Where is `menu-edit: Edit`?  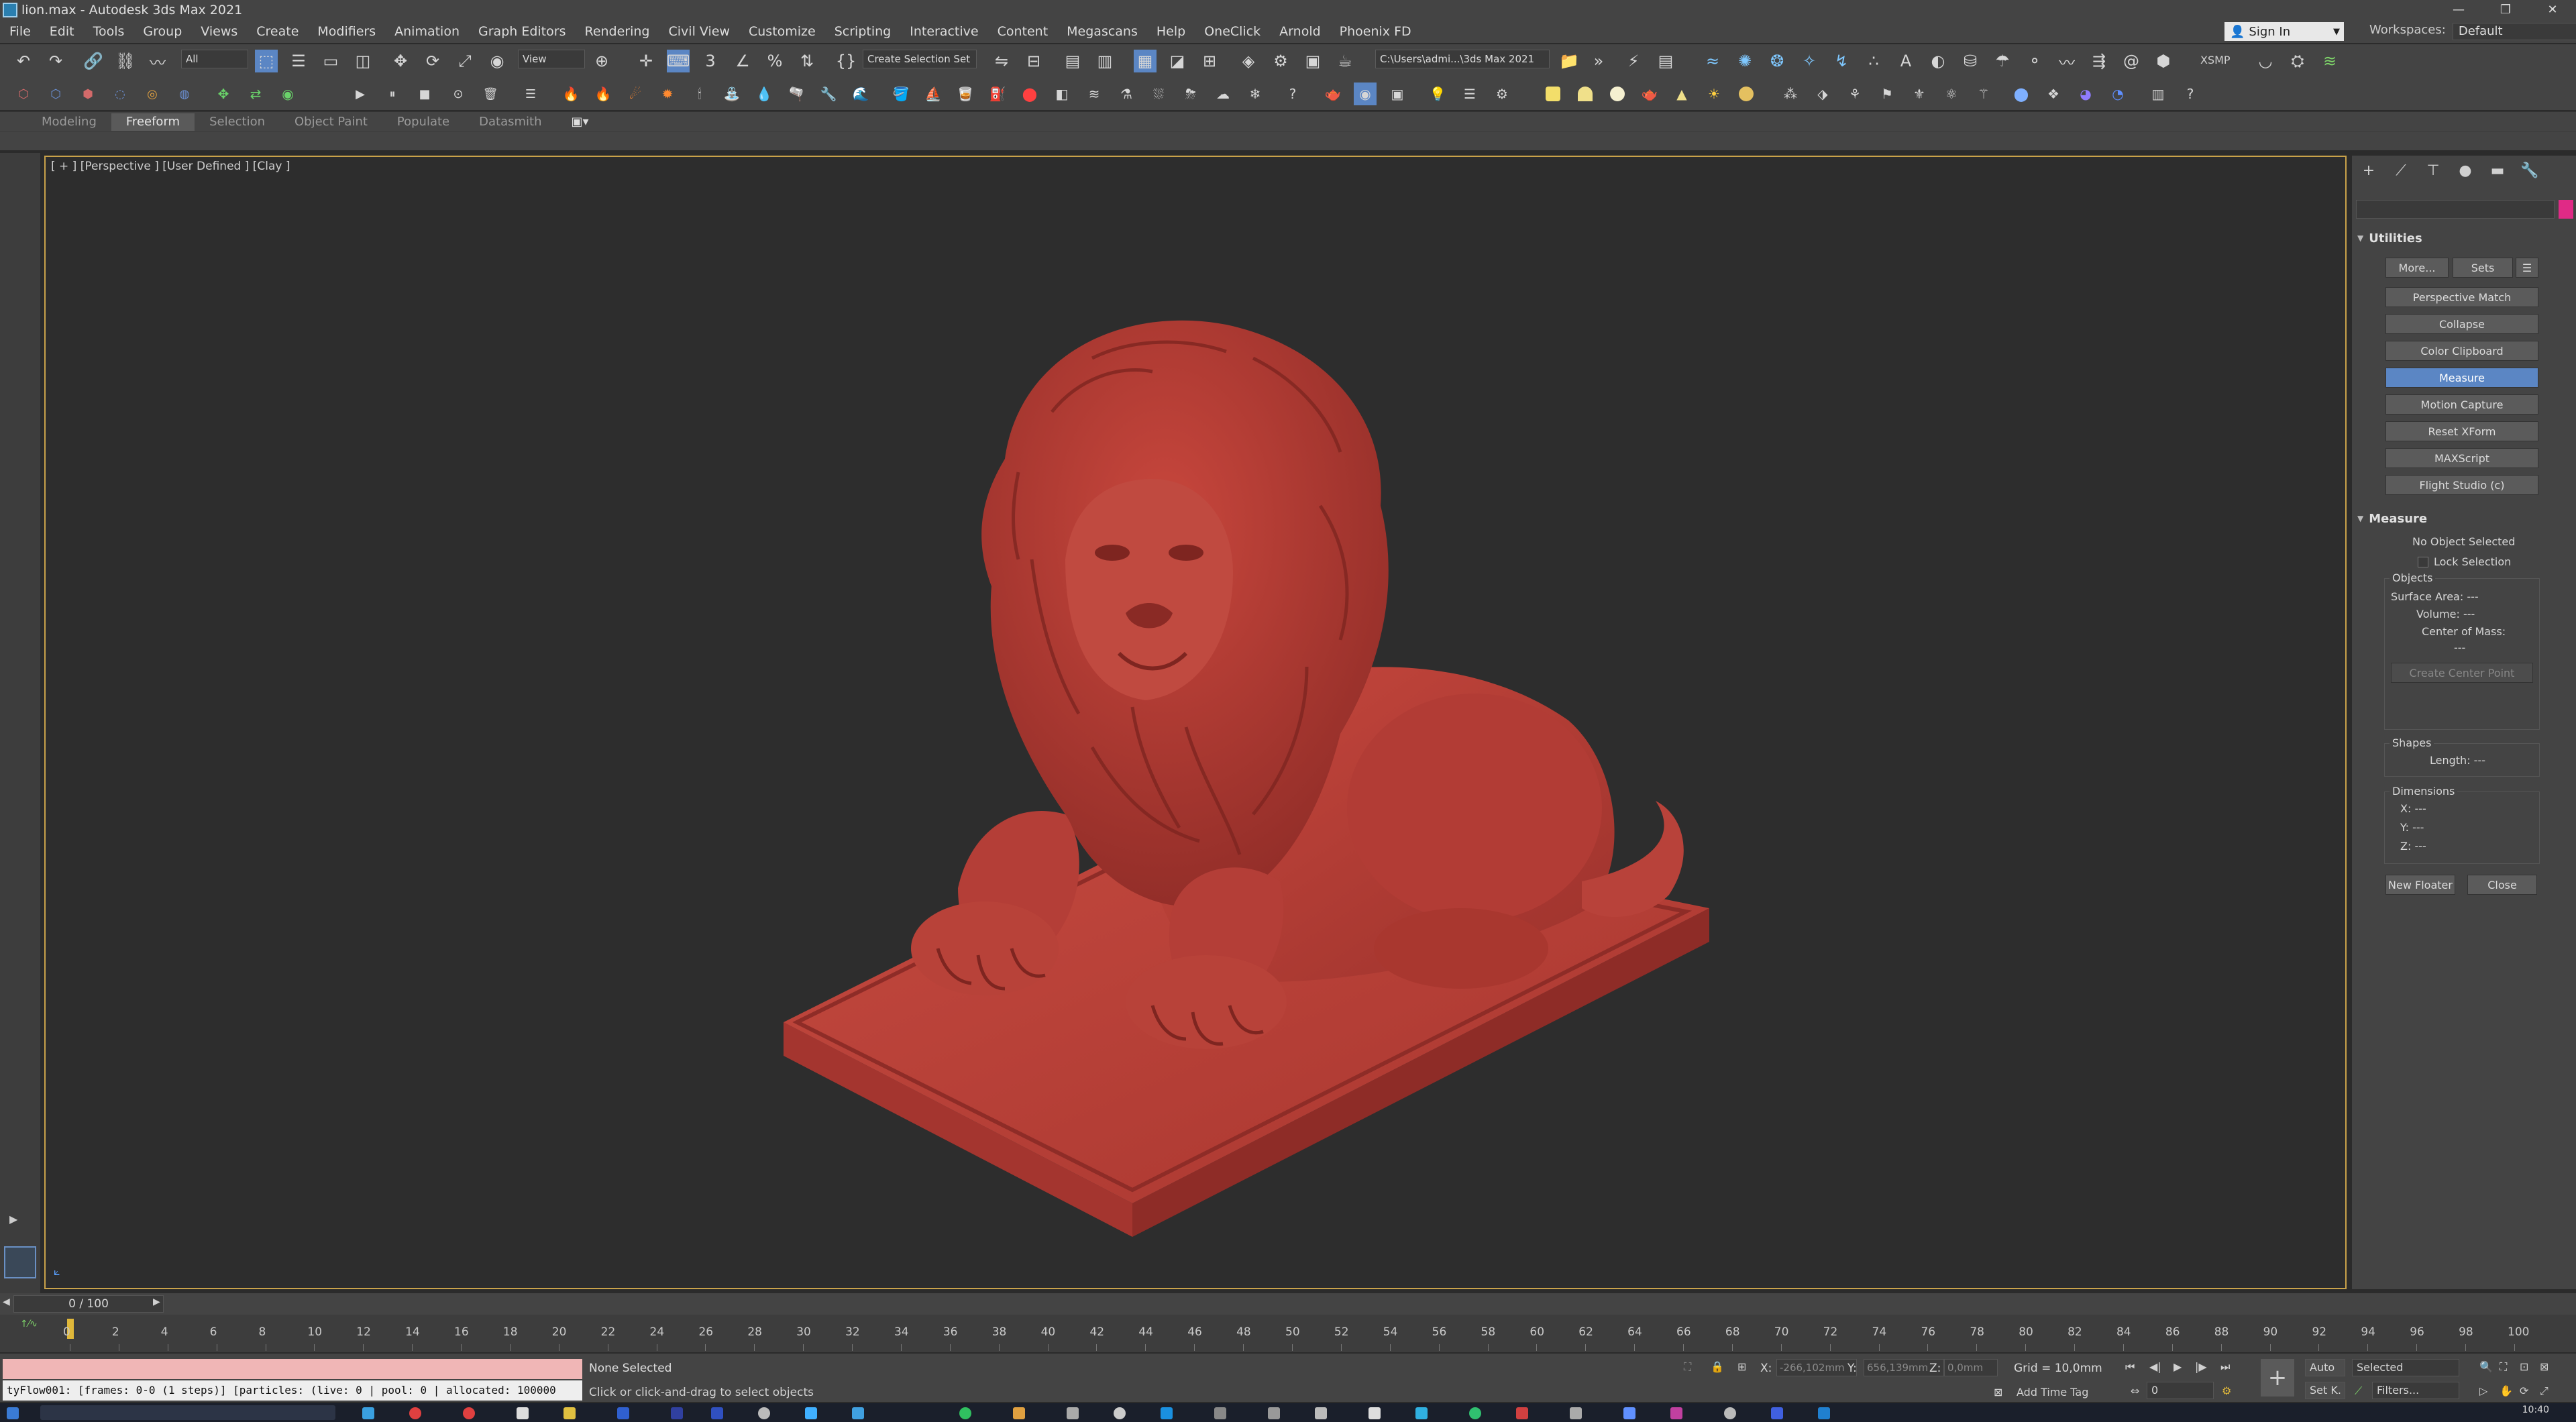
menu-edit: Edit is located at coordinates (62, 32).